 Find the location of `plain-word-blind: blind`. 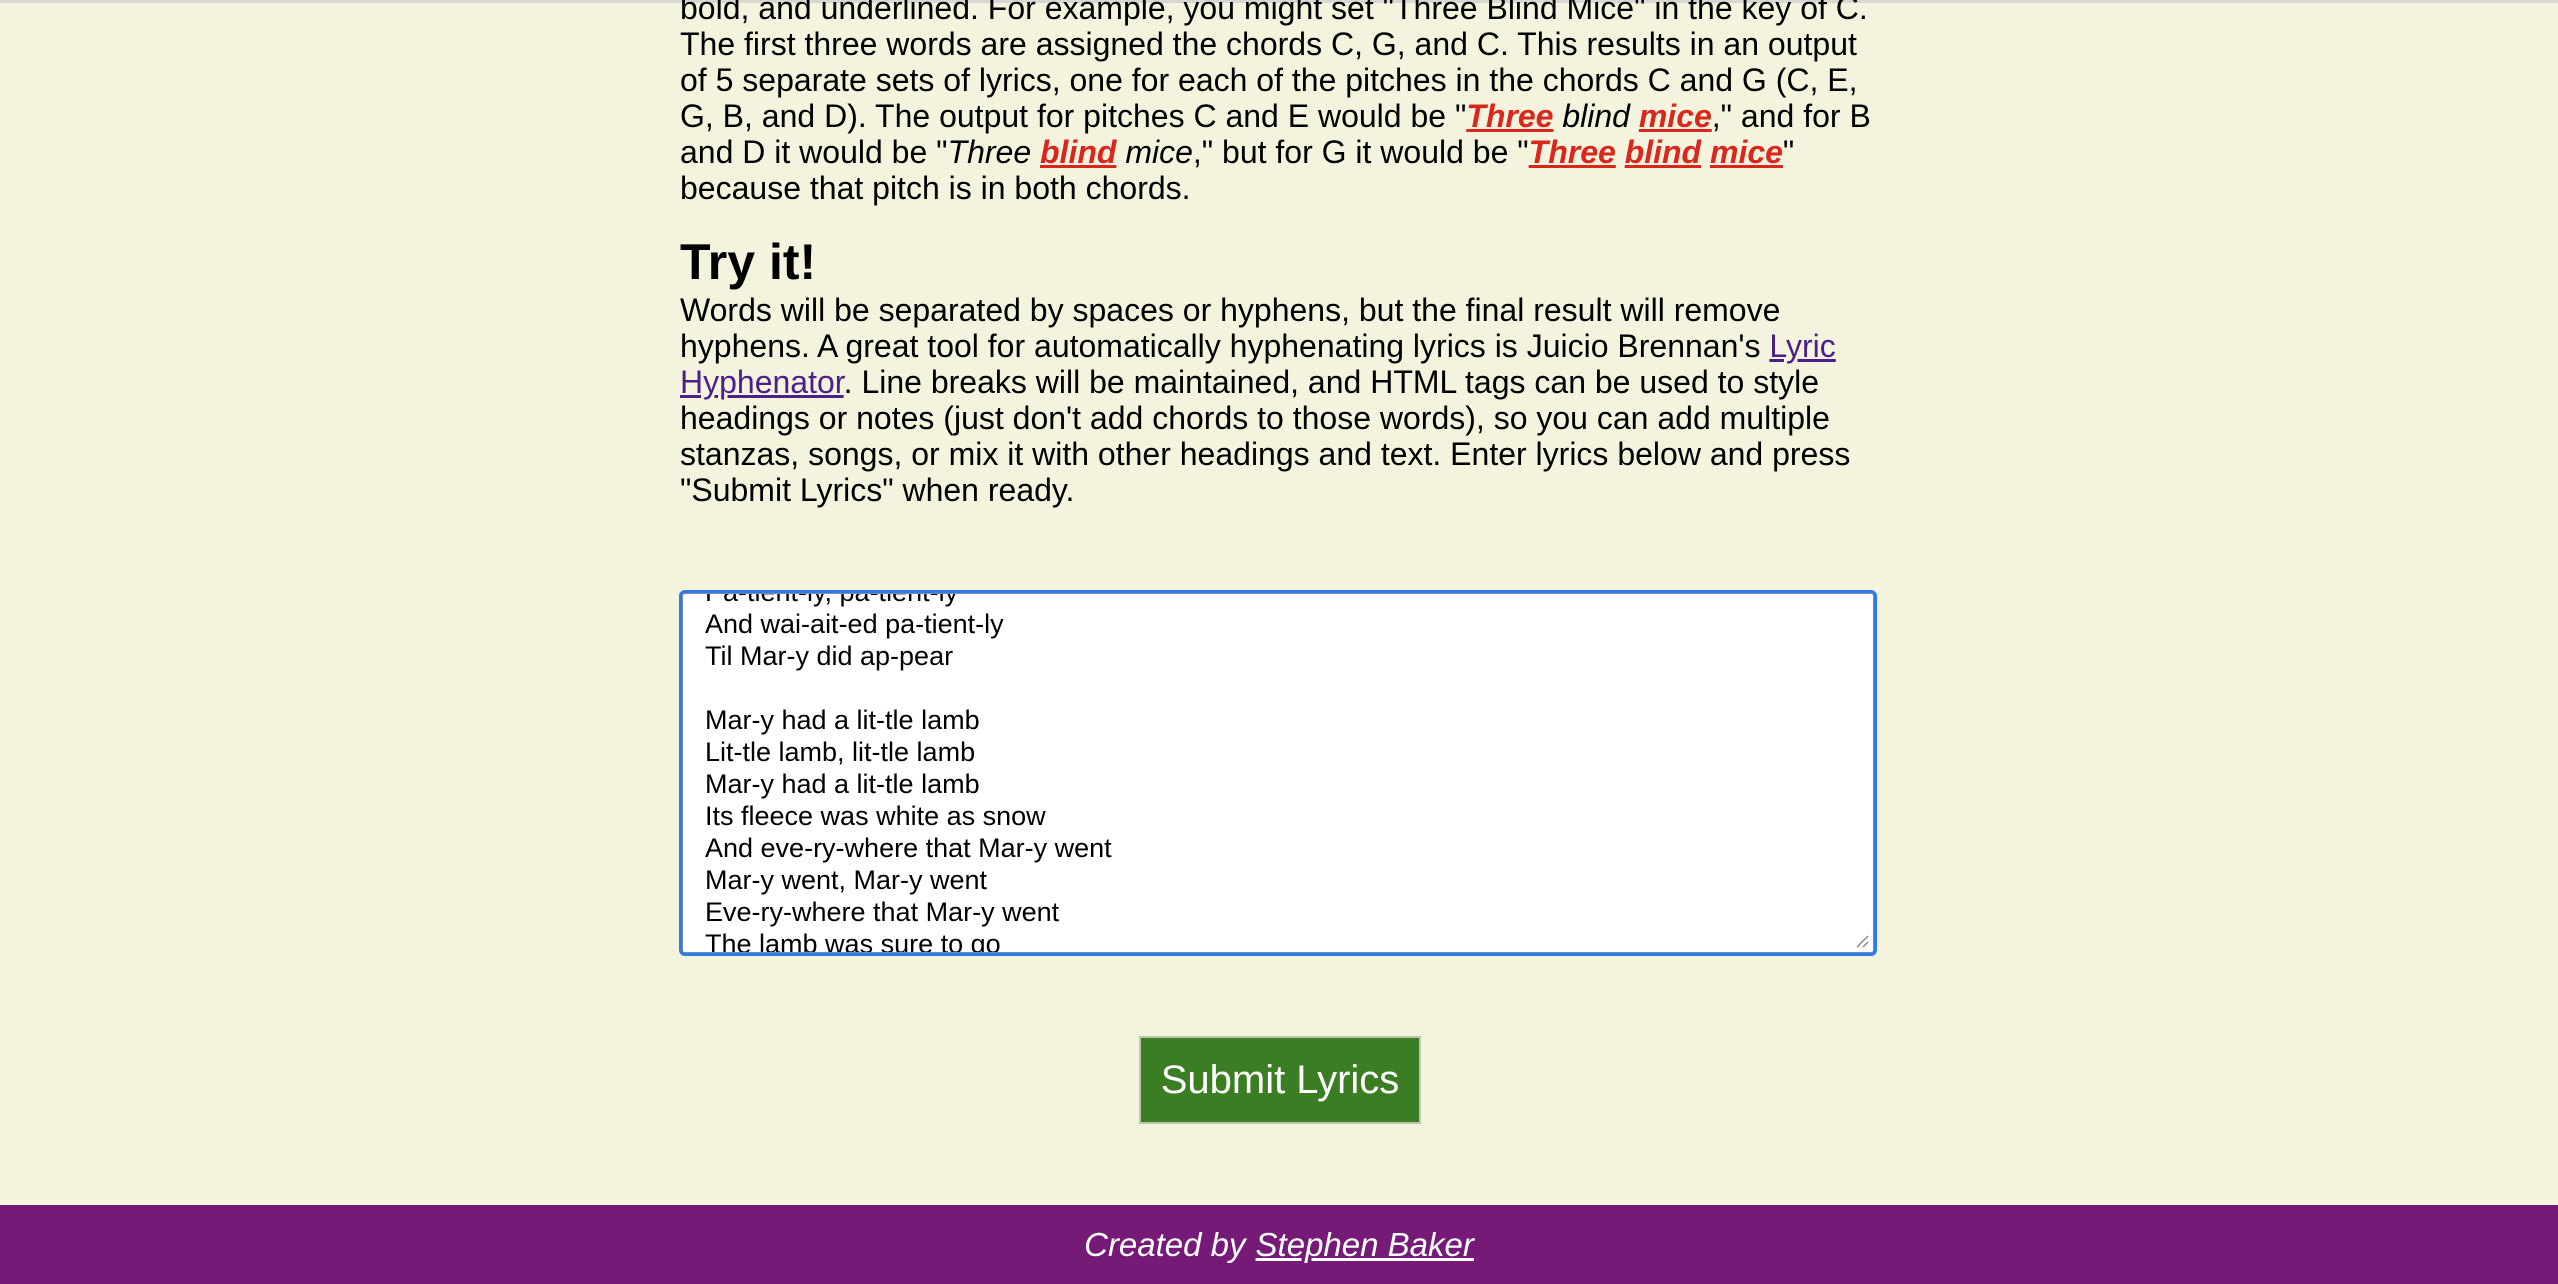

plain-word-blind: blind is located at coordinates (1596, 116).